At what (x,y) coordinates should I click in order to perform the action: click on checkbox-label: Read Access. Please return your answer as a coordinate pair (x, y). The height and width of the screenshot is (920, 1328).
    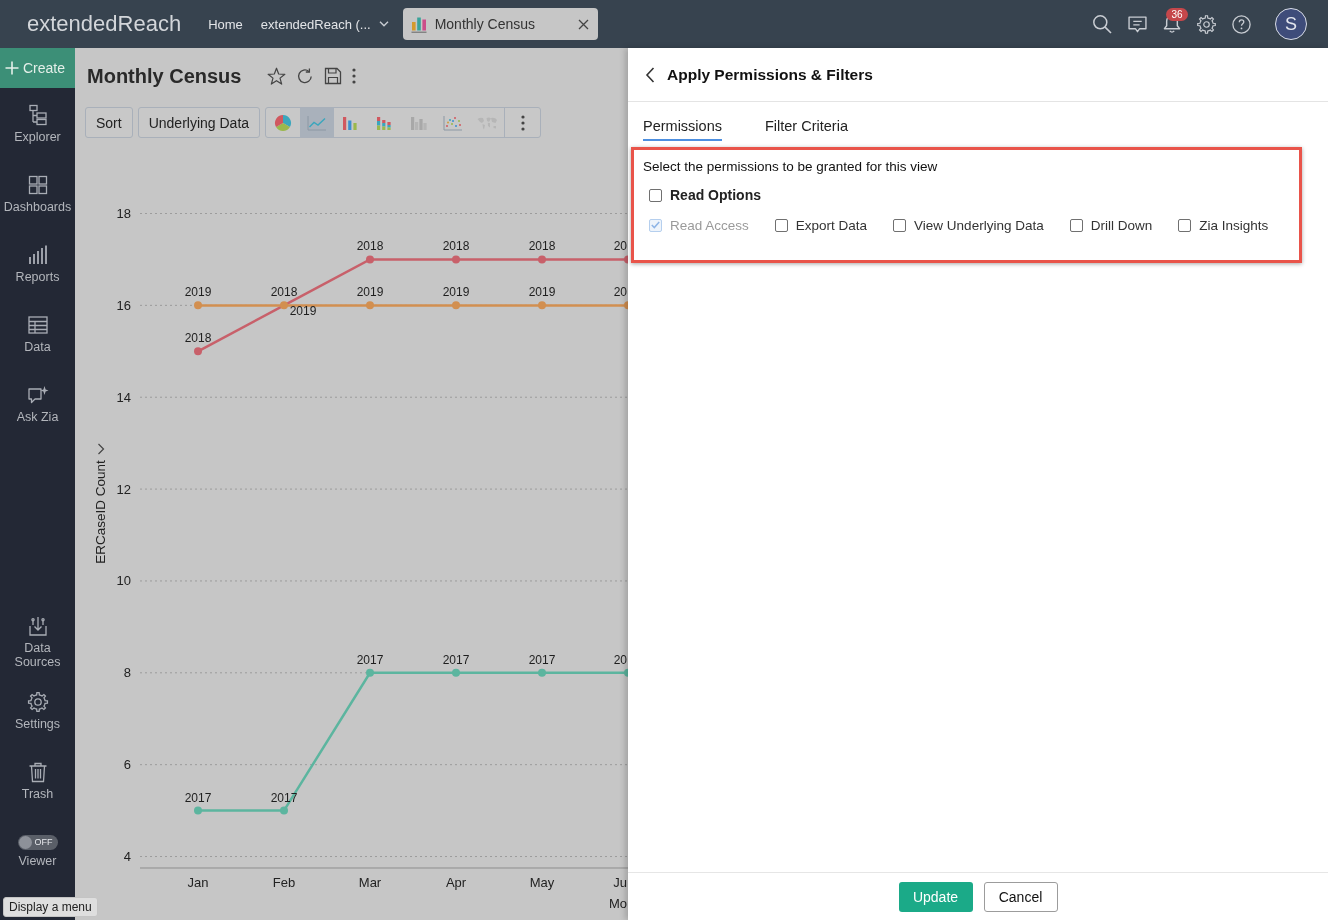
    Looking at the image, I should click on (709, 225).